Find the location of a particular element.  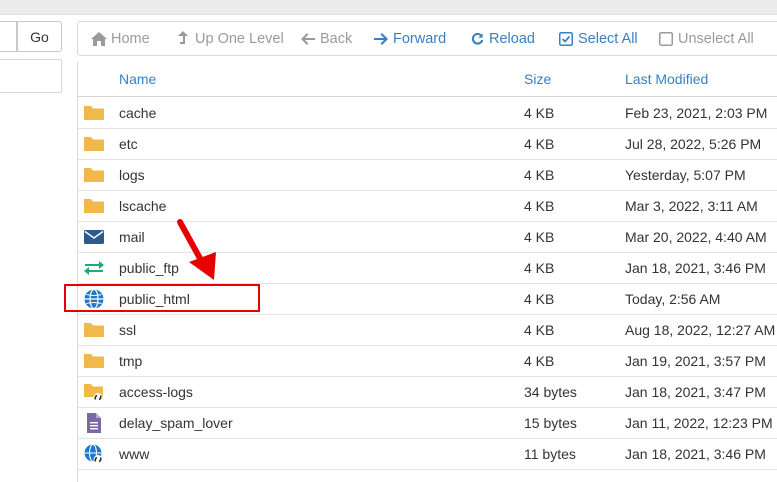

globe-link-icon is located at coordinates (94, 454).